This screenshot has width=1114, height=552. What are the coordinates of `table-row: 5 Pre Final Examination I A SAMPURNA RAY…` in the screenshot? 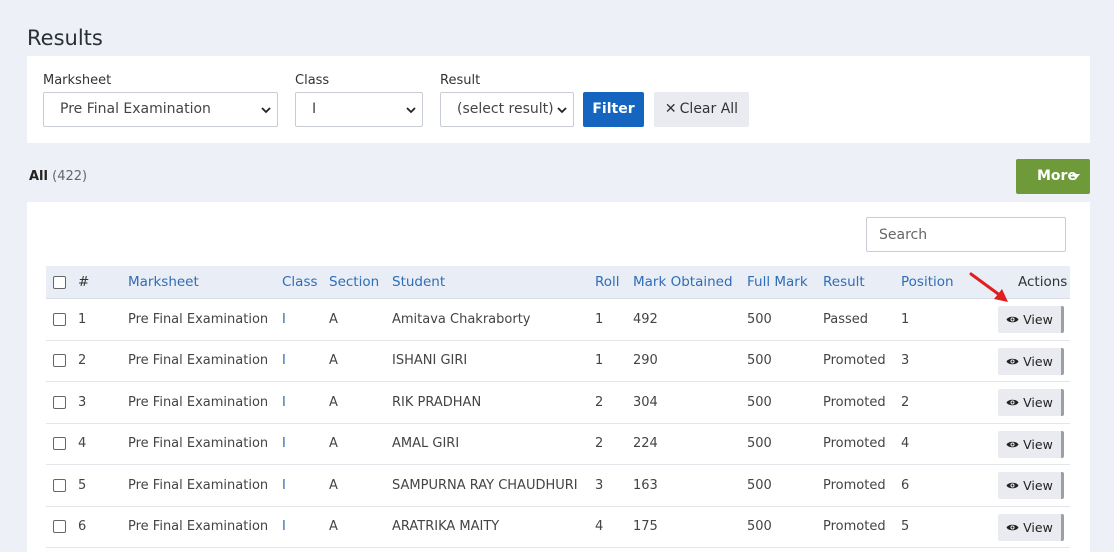 It's located at (558, 486).